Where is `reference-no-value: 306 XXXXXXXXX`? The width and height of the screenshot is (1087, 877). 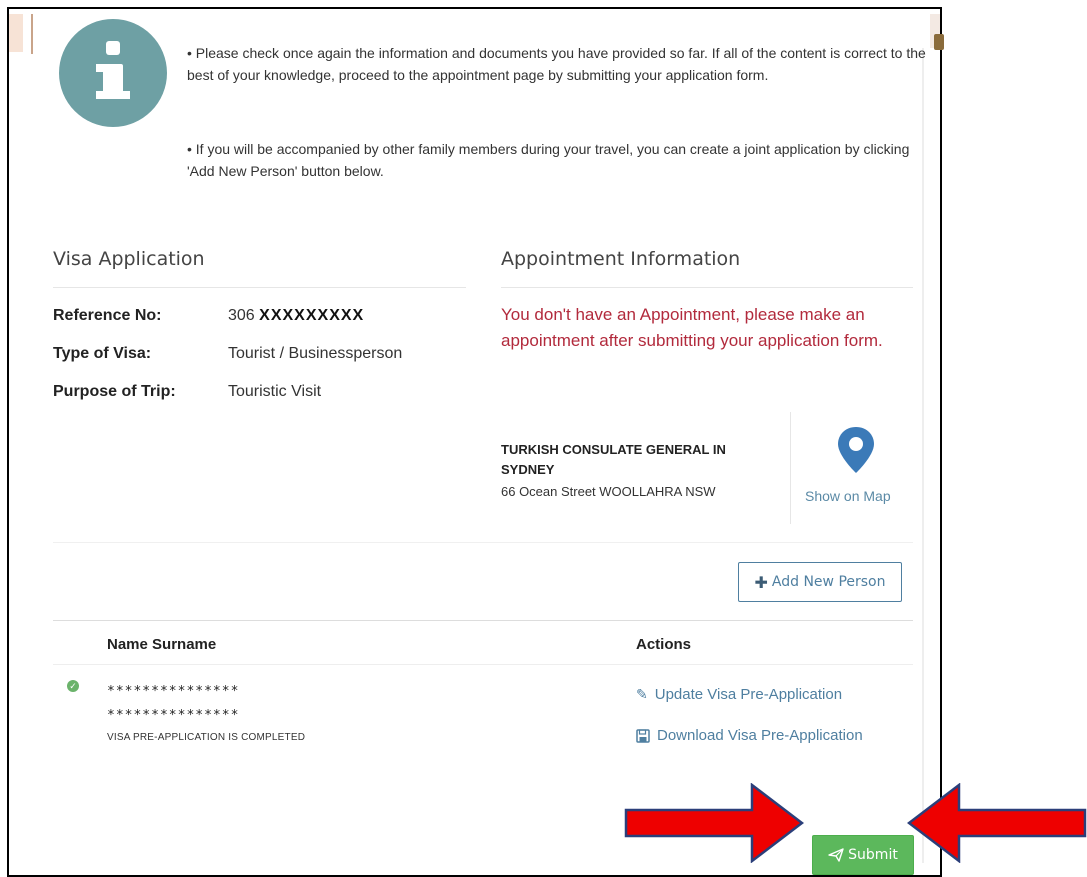
reference-no-value: 306 XXXXXXXXX is located at coordinates (296, 316).